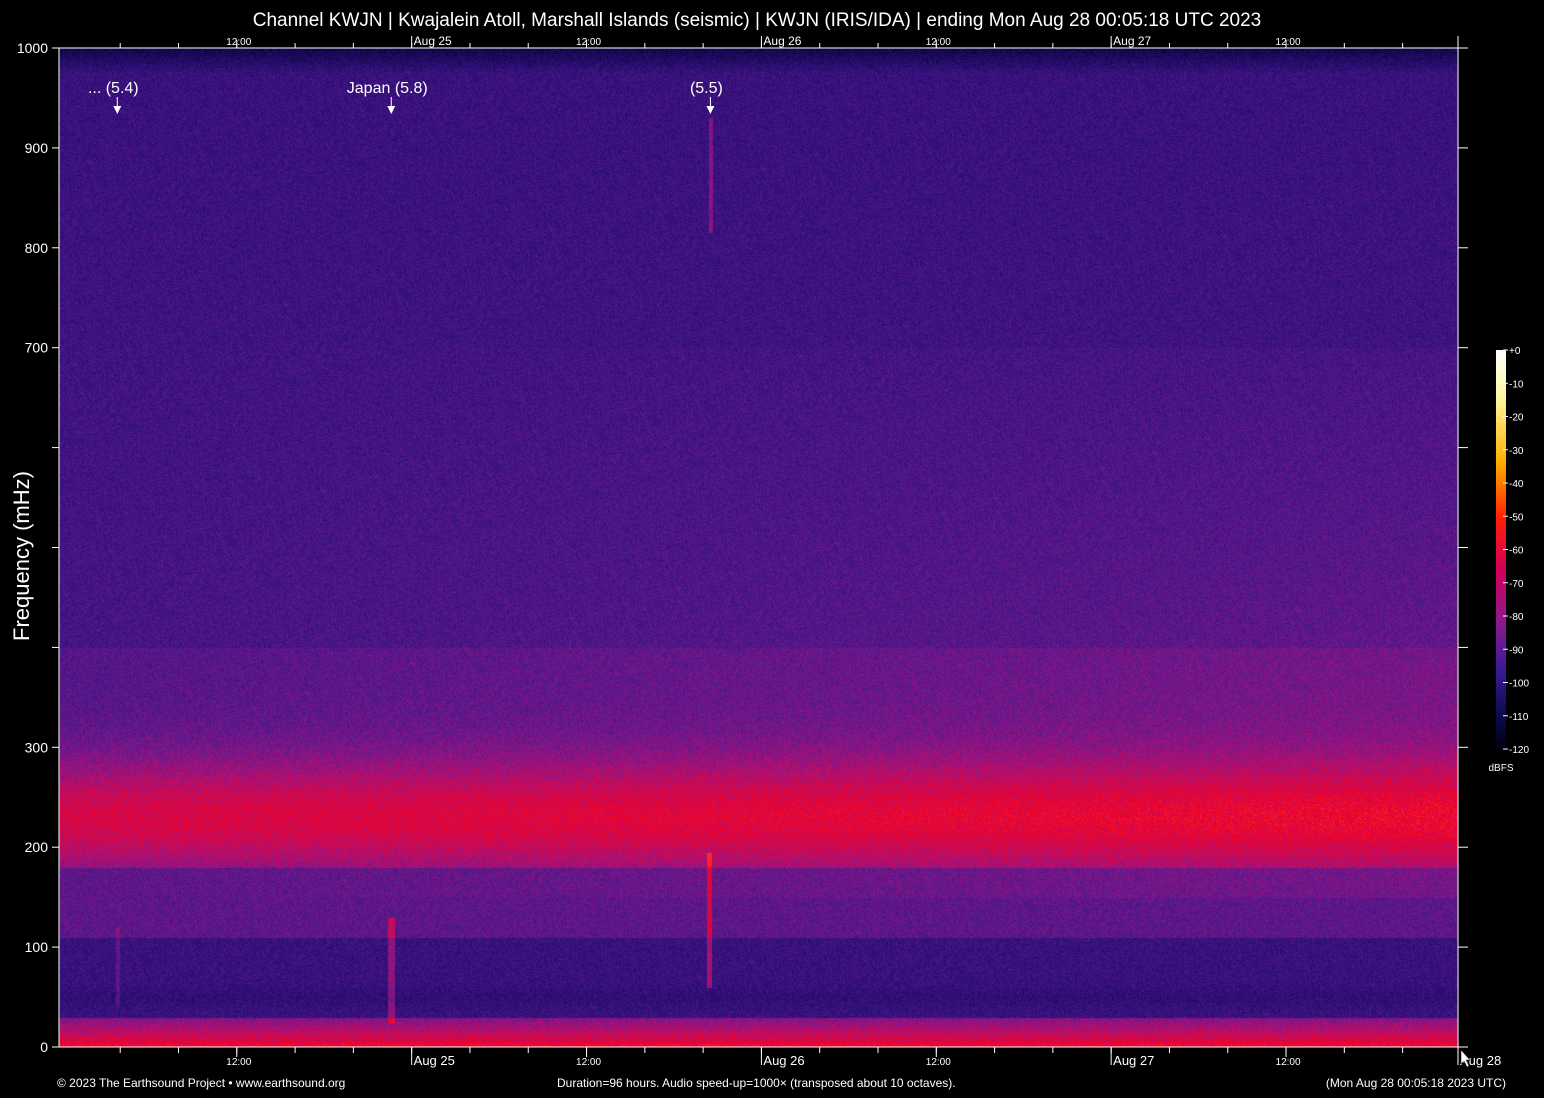 This screenshot has height=1098, width=1544. I want to click on x-tick-label-bottom: Aug 27, so click(1133, 1060).